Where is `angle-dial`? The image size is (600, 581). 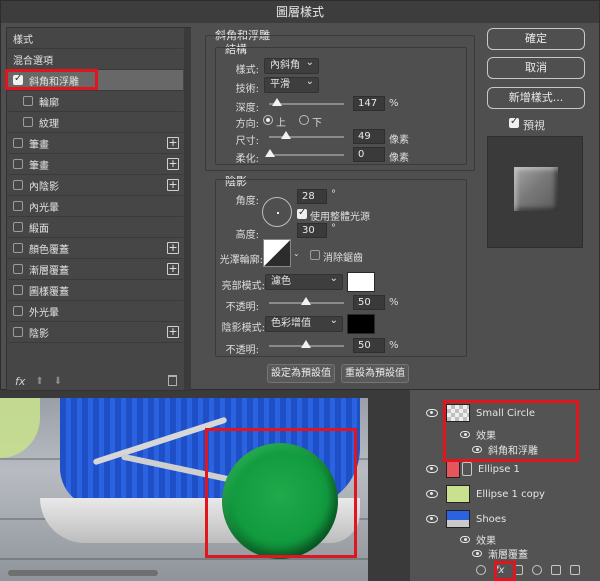
angle-dial is located at coordinates (277, 212).